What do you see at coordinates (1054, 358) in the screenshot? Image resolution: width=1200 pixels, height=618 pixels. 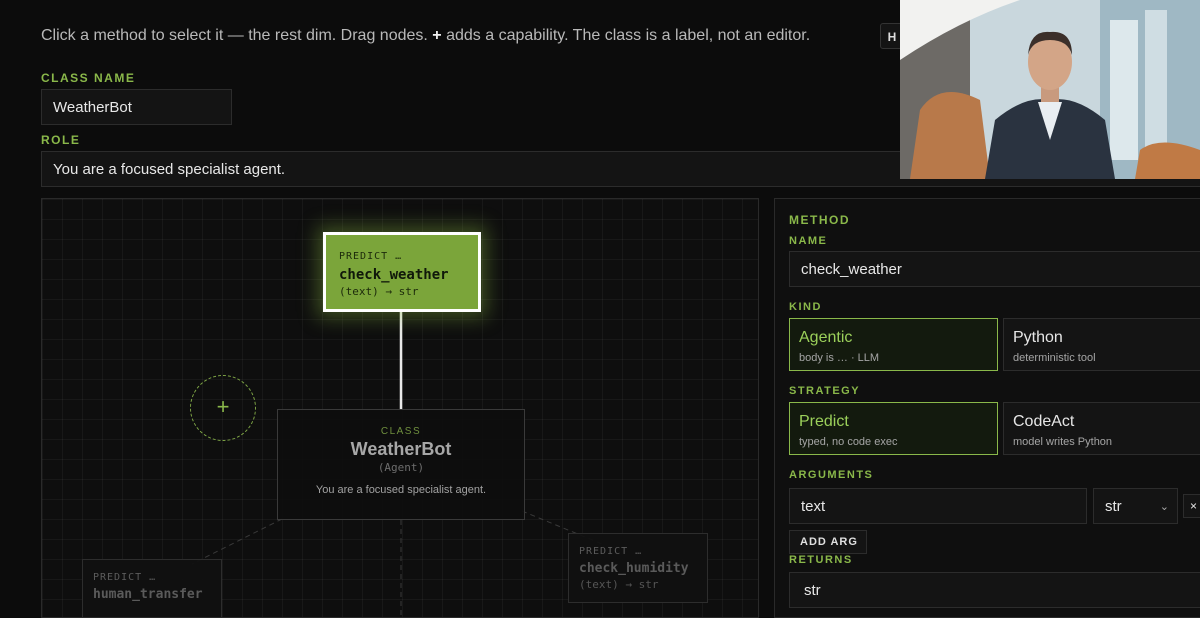 I see `option-subtitle: deterministic tool` at bounding box center [1054, 358].